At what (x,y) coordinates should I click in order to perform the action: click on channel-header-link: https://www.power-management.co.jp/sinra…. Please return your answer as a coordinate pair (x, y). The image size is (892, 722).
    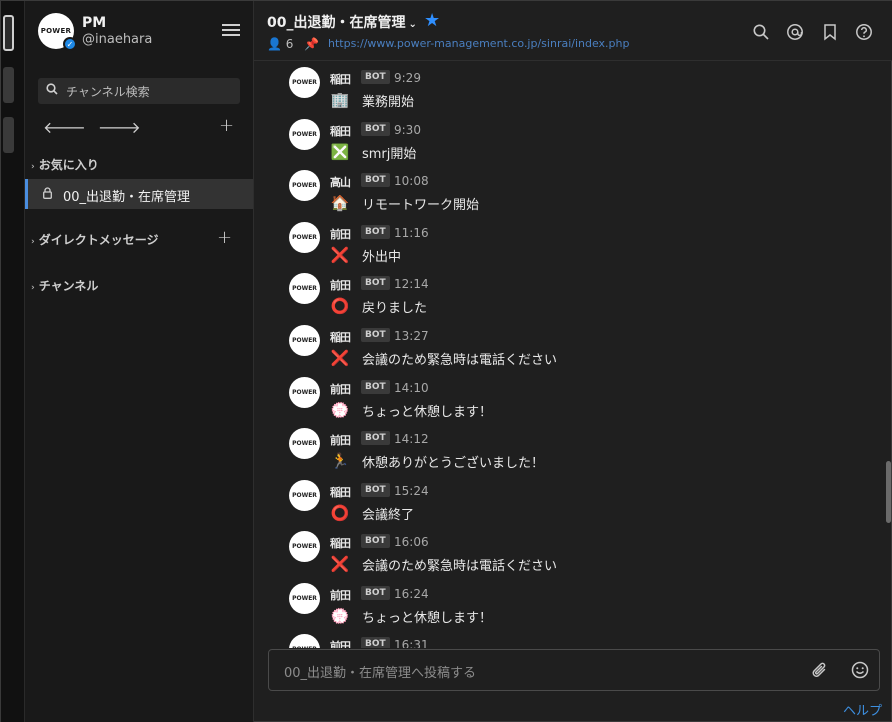
    Looking at the image, I should click on (479, 43).